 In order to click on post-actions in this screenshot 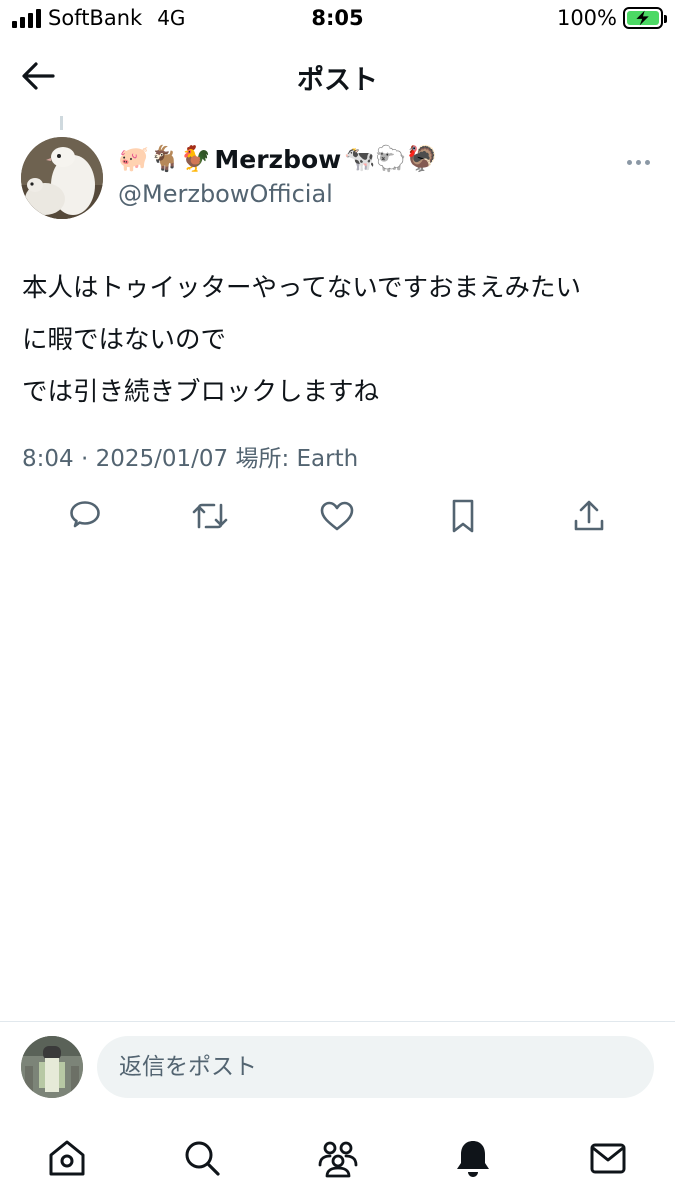, I will do `click(337, 517)`.